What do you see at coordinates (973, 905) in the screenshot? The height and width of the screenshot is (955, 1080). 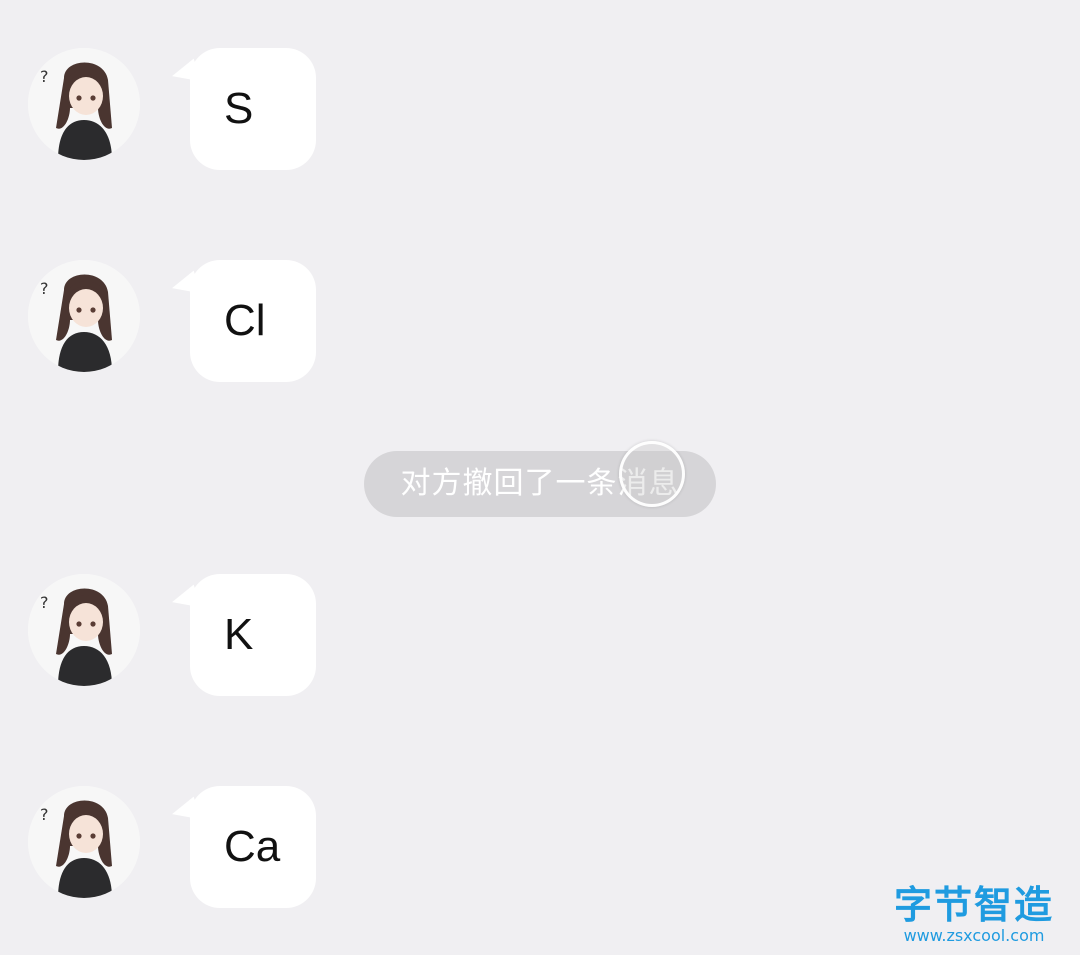 I see `watermark-logo: 字节智造` at bounding box center [973, 905].